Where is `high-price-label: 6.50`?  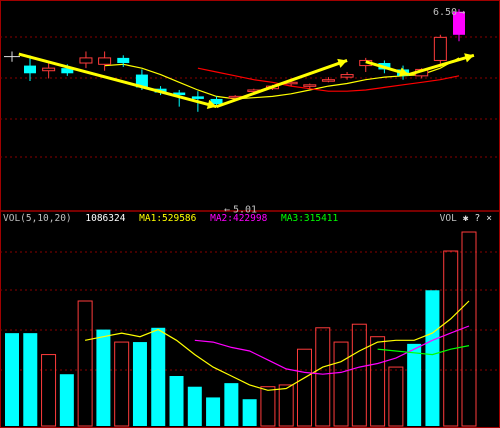 high-price-label: 6.50 is located at coordinates (445, 12).